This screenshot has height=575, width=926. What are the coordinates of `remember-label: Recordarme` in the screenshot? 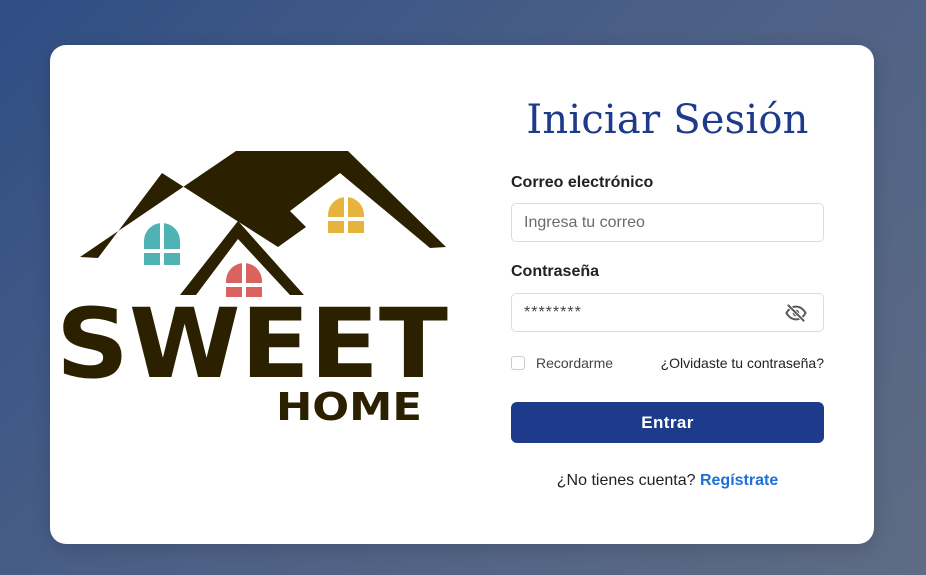 It's located at (575, 363).